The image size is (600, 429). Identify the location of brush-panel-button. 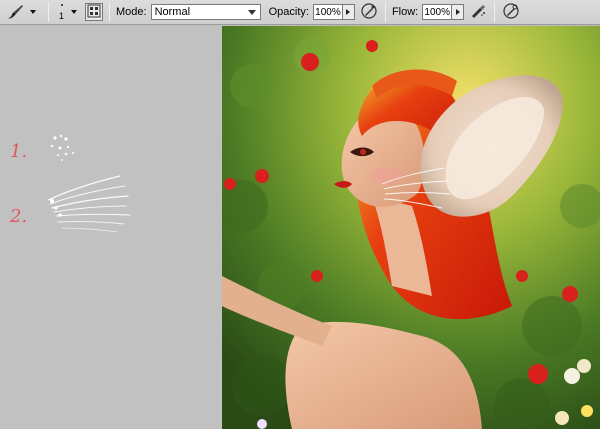
(94, 12).